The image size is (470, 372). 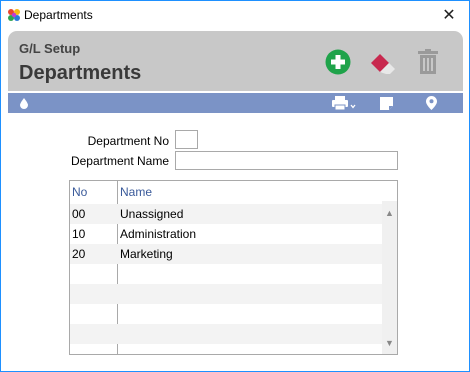 I want to click on printer-icon, so click(x=344, y=103).